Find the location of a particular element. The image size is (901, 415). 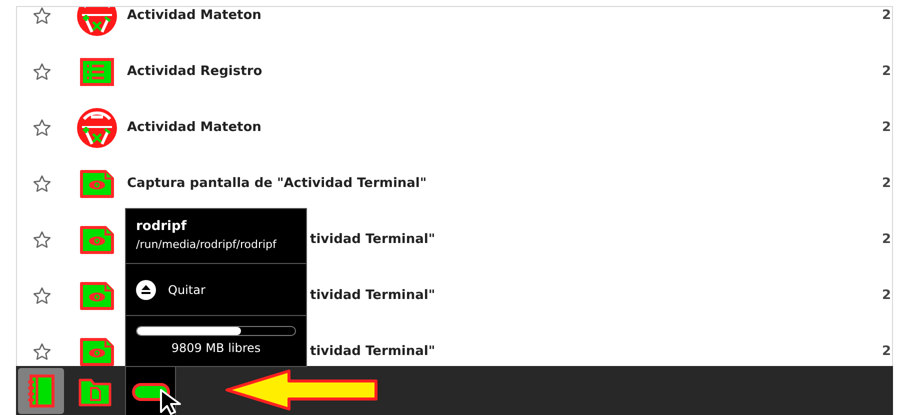

free-space-label: 9809 MB libres is located at coordinates (216, 348).